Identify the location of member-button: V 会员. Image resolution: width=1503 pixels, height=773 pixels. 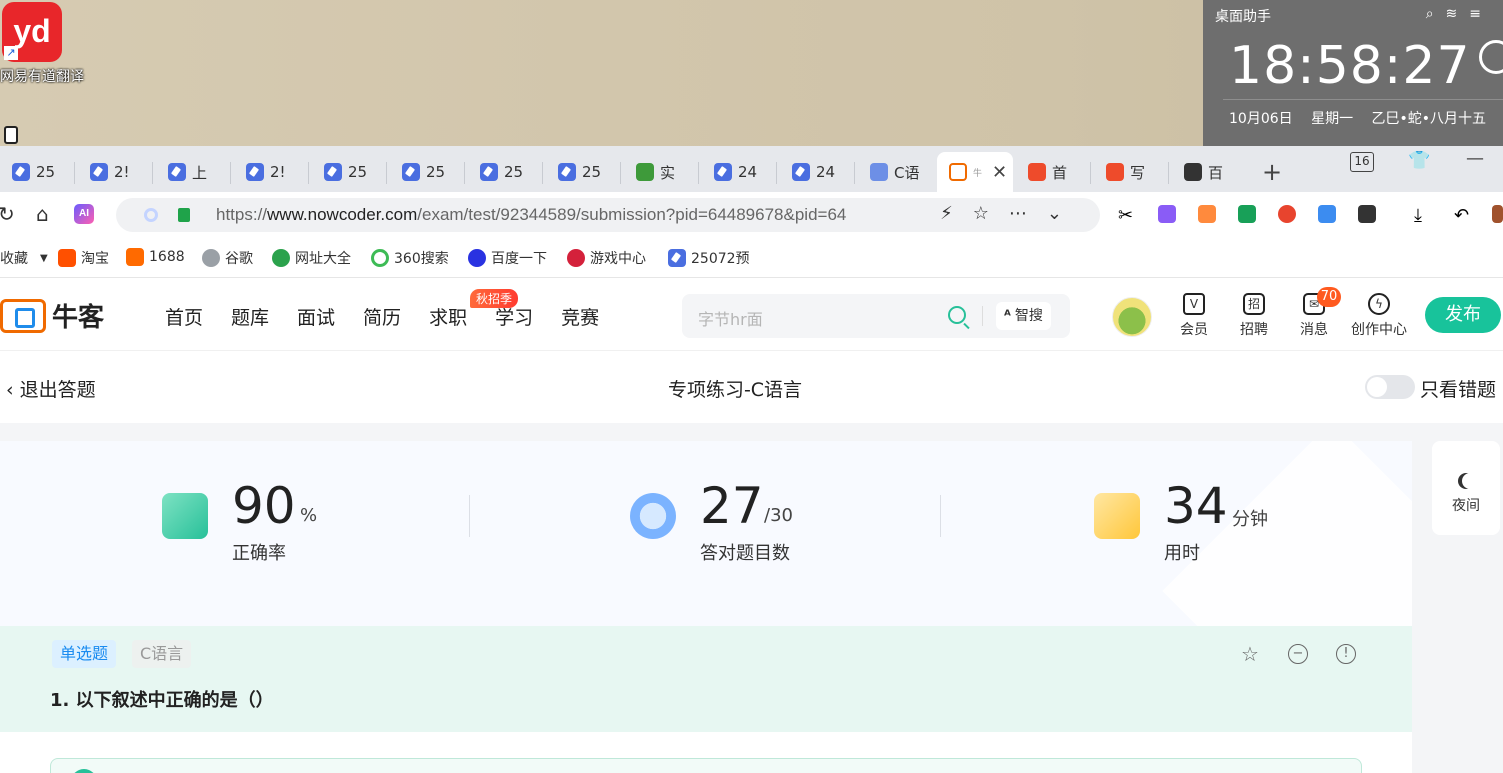
(1194, 316).